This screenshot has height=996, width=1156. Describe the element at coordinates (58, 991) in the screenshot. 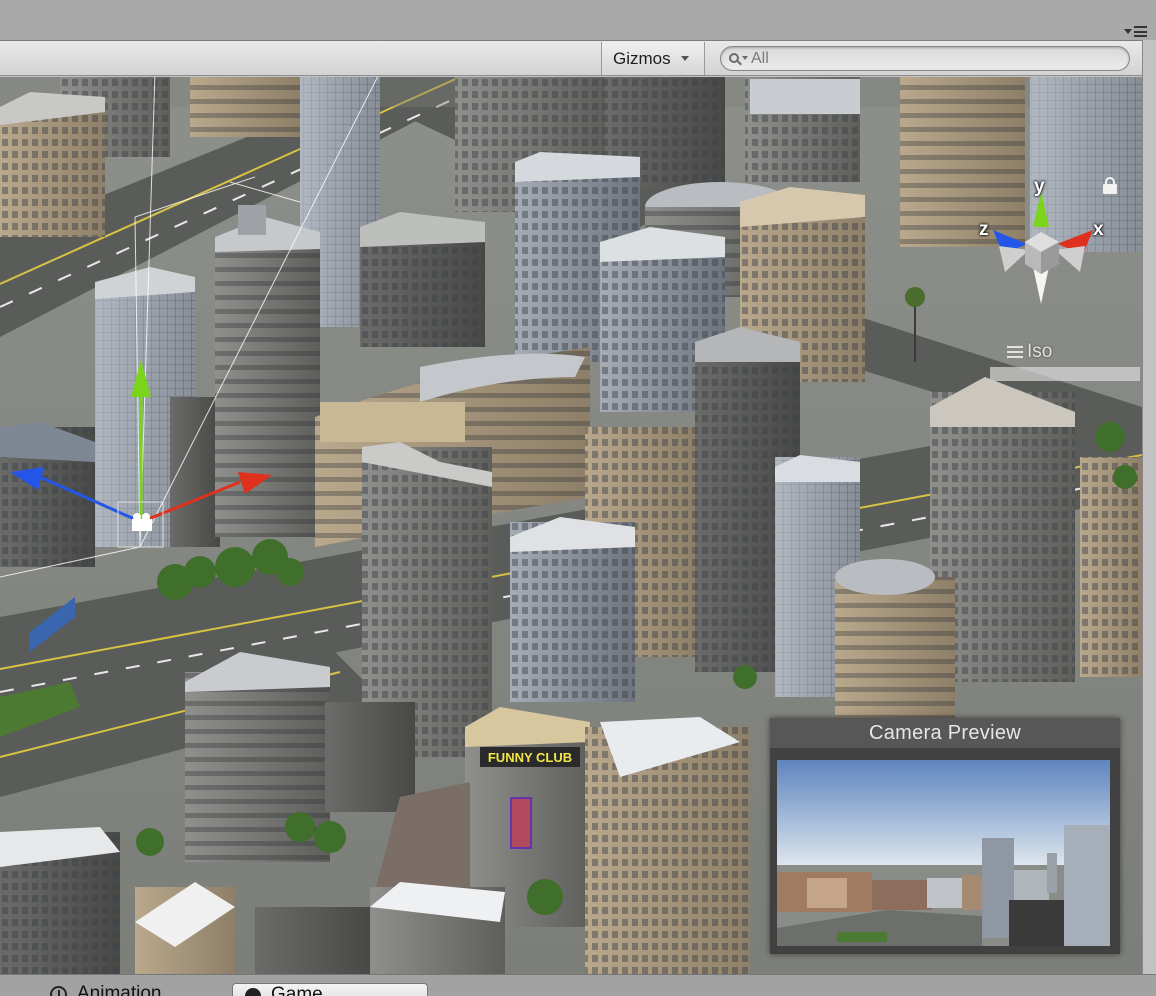

I see `clock-icon` at that location.